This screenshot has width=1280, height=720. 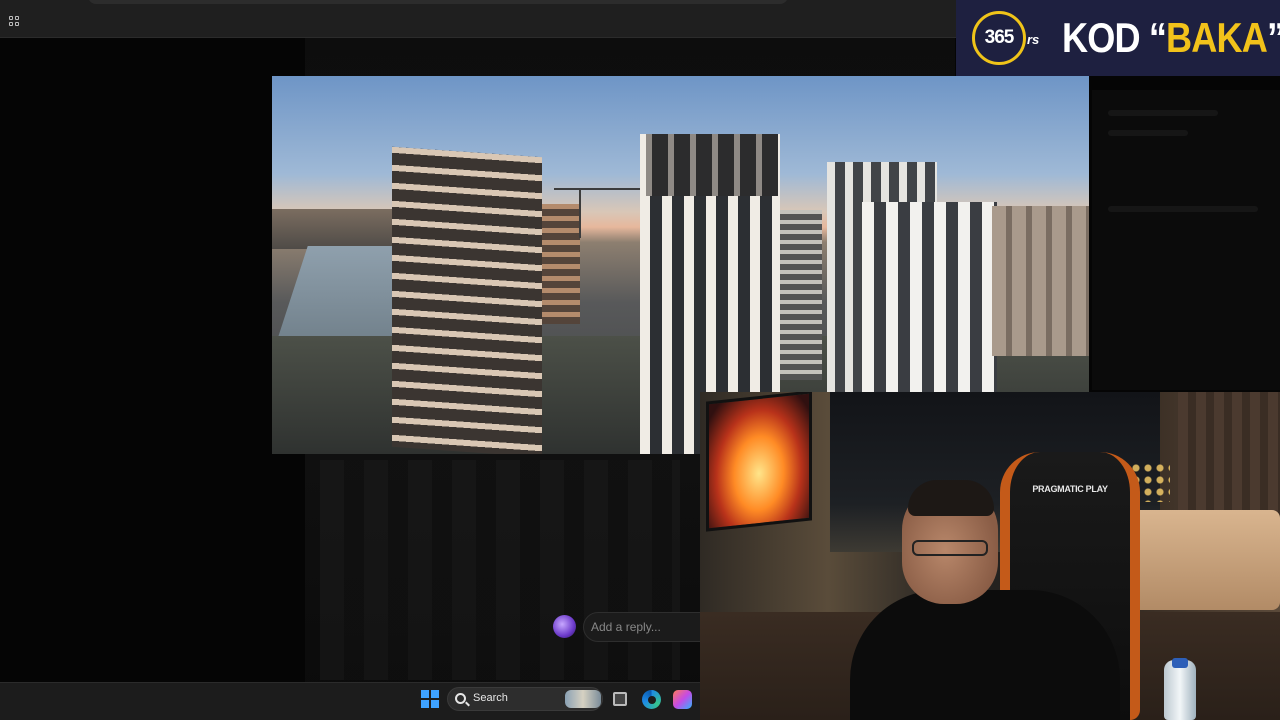 What do you see at coordinates (1180, 663) in the screenshot?
I see `water-bottle-cap` at bounding box center [1180, 663].